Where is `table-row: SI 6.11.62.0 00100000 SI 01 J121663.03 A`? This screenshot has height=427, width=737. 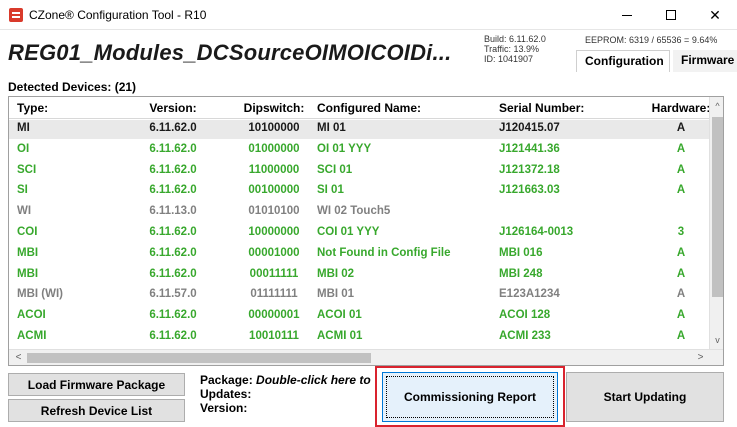 table-row: SI 6.11.62.0 00100000 SI 01 J121663.03 A is located at coordinates (366, 191).